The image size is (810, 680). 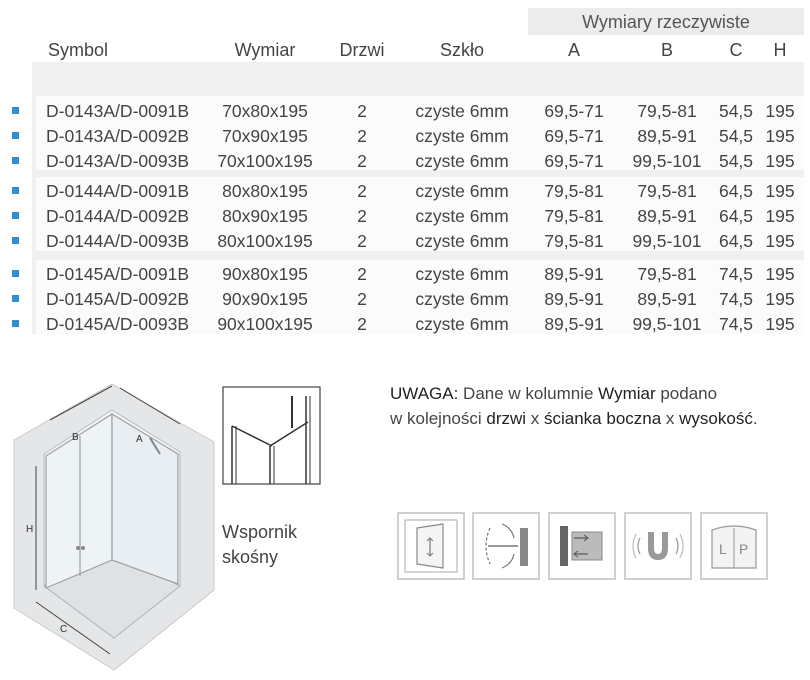 What do you see at coordinates (29, 529) in the screenshot?
I see `diagram-label-h: H` at bounding box center [29, 529].